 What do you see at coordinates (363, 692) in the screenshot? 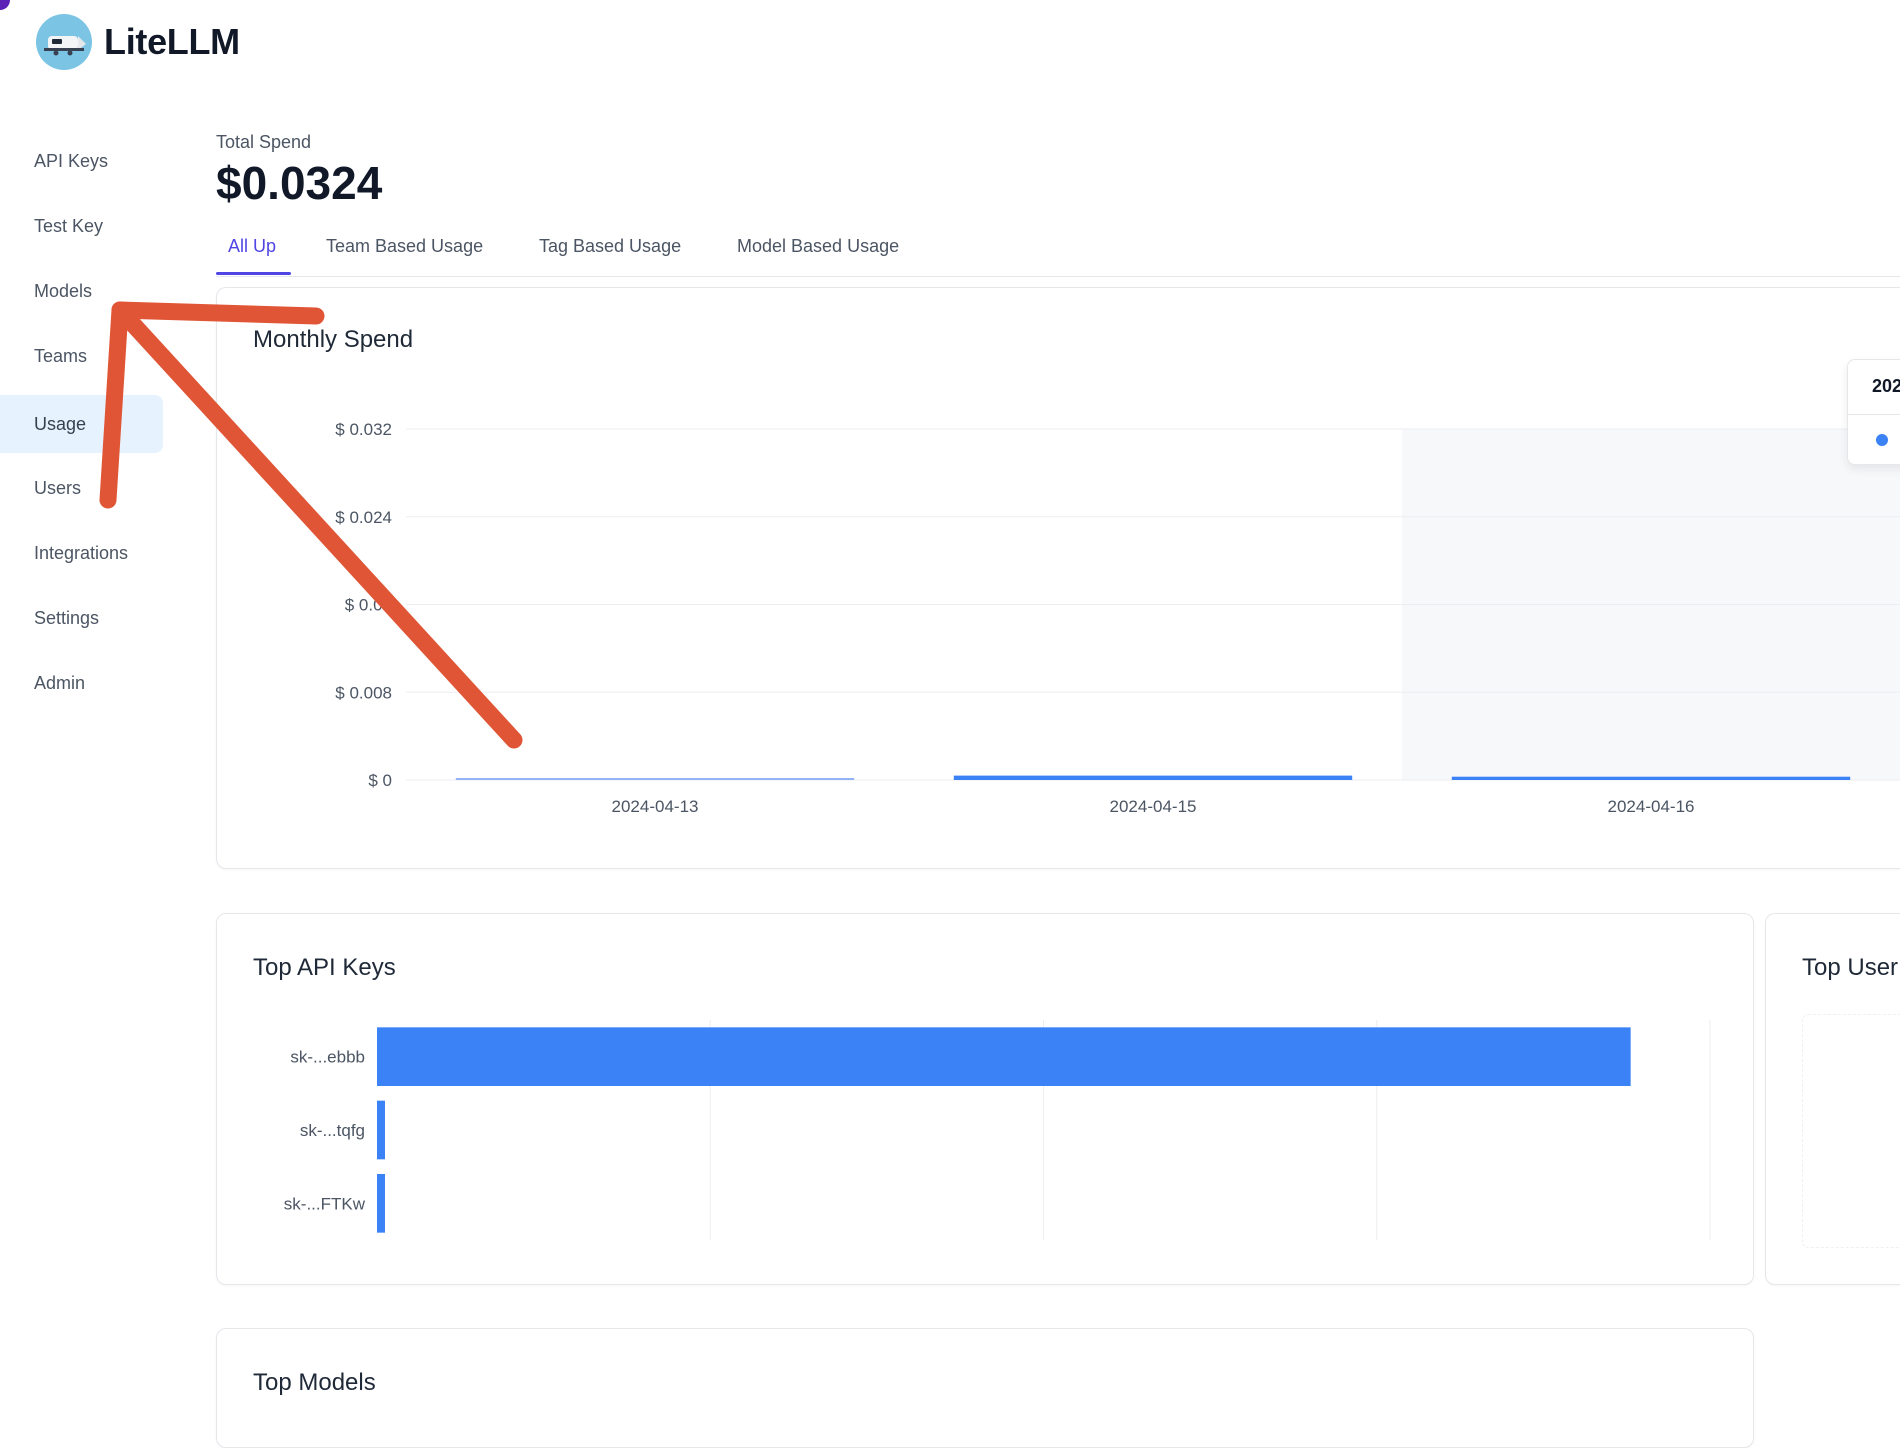
I see `y-tick-label: $ 0.008` at bounding box center [363, 692].